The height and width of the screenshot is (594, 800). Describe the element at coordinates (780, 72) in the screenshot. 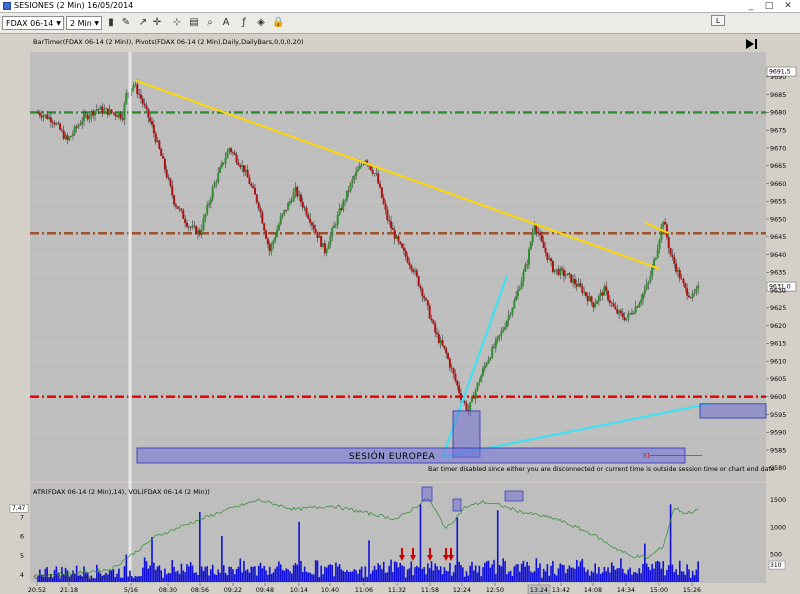

I see `top-price-label: 9691,5` at that location.